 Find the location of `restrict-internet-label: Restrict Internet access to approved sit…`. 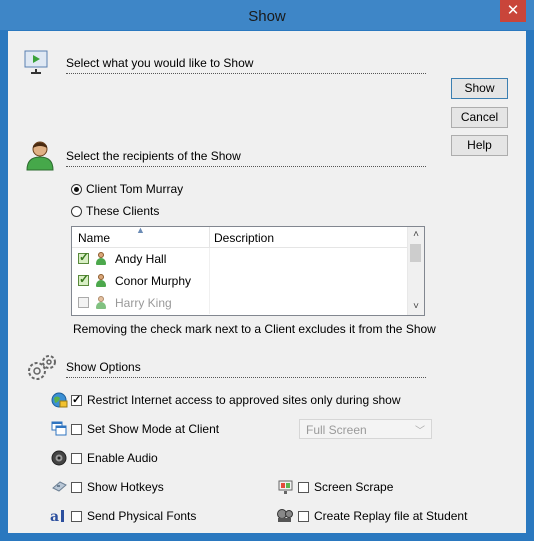

restrict-internet-label: Restrict Internet access to approved sit… is located at coordinates (244, 400).